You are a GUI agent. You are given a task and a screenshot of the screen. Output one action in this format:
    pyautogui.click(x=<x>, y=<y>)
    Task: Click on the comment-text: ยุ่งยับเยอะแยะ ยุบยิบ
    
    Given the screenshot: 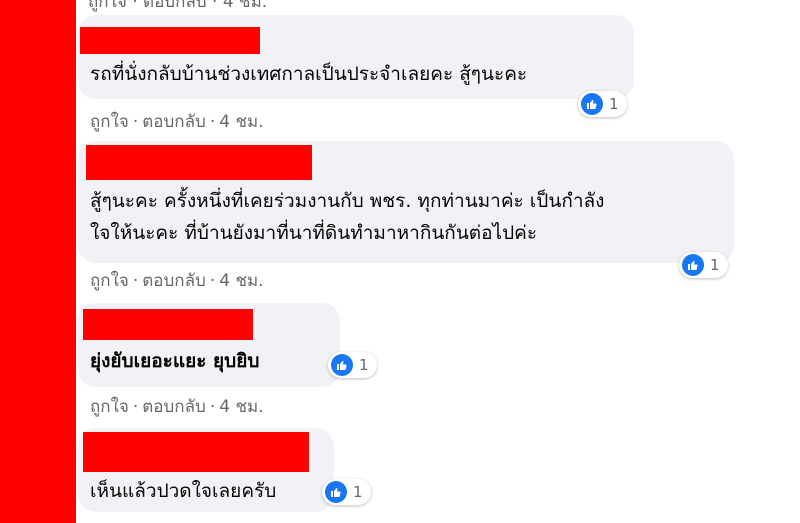 What is the action you would take?
    pyautogui.click(x=175, y=361)
    